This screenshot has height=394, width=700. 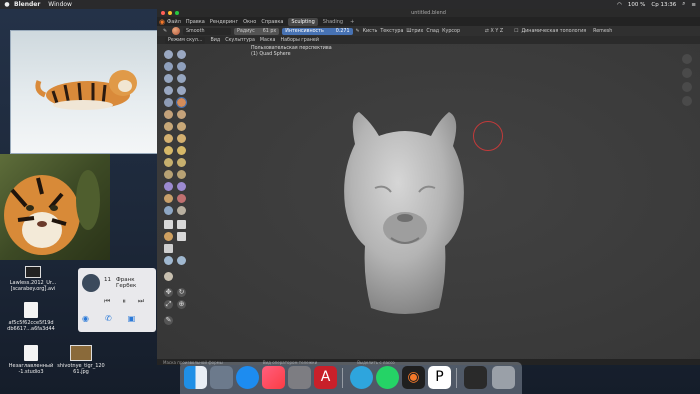 What do you see at coordinates (303, 21) in the screenshot?
I see `tab-sculpting: Sculpting` at bounding box center [303, 21].